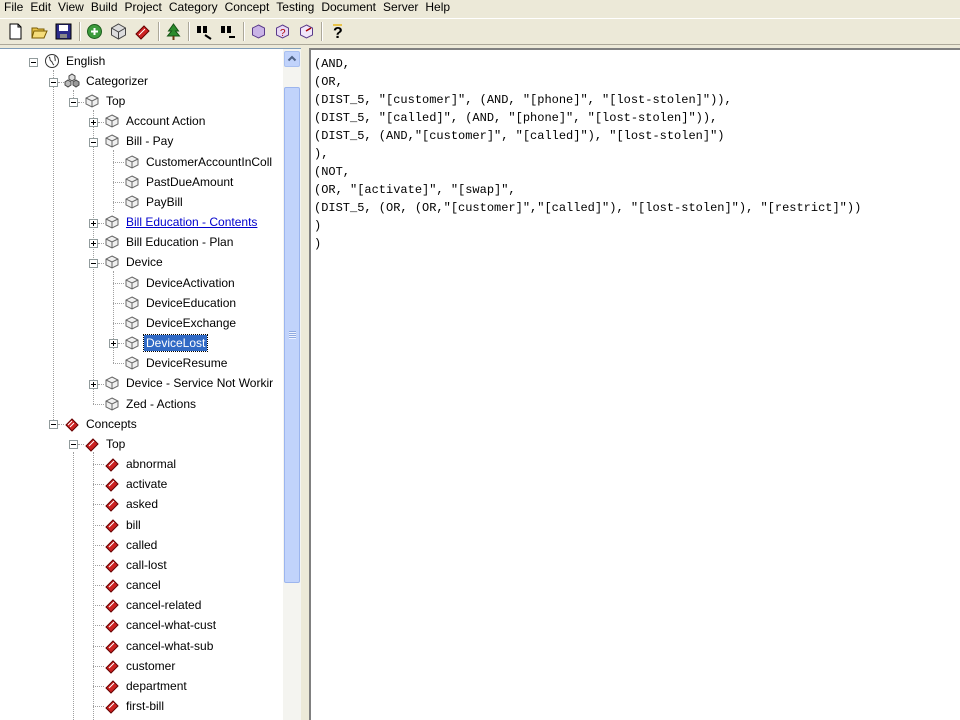 The image size is (960, 720). What do you see at coordinates (318, 244) in the screenshot?
I see `rule-line: )` at bounding box center [318, 244].